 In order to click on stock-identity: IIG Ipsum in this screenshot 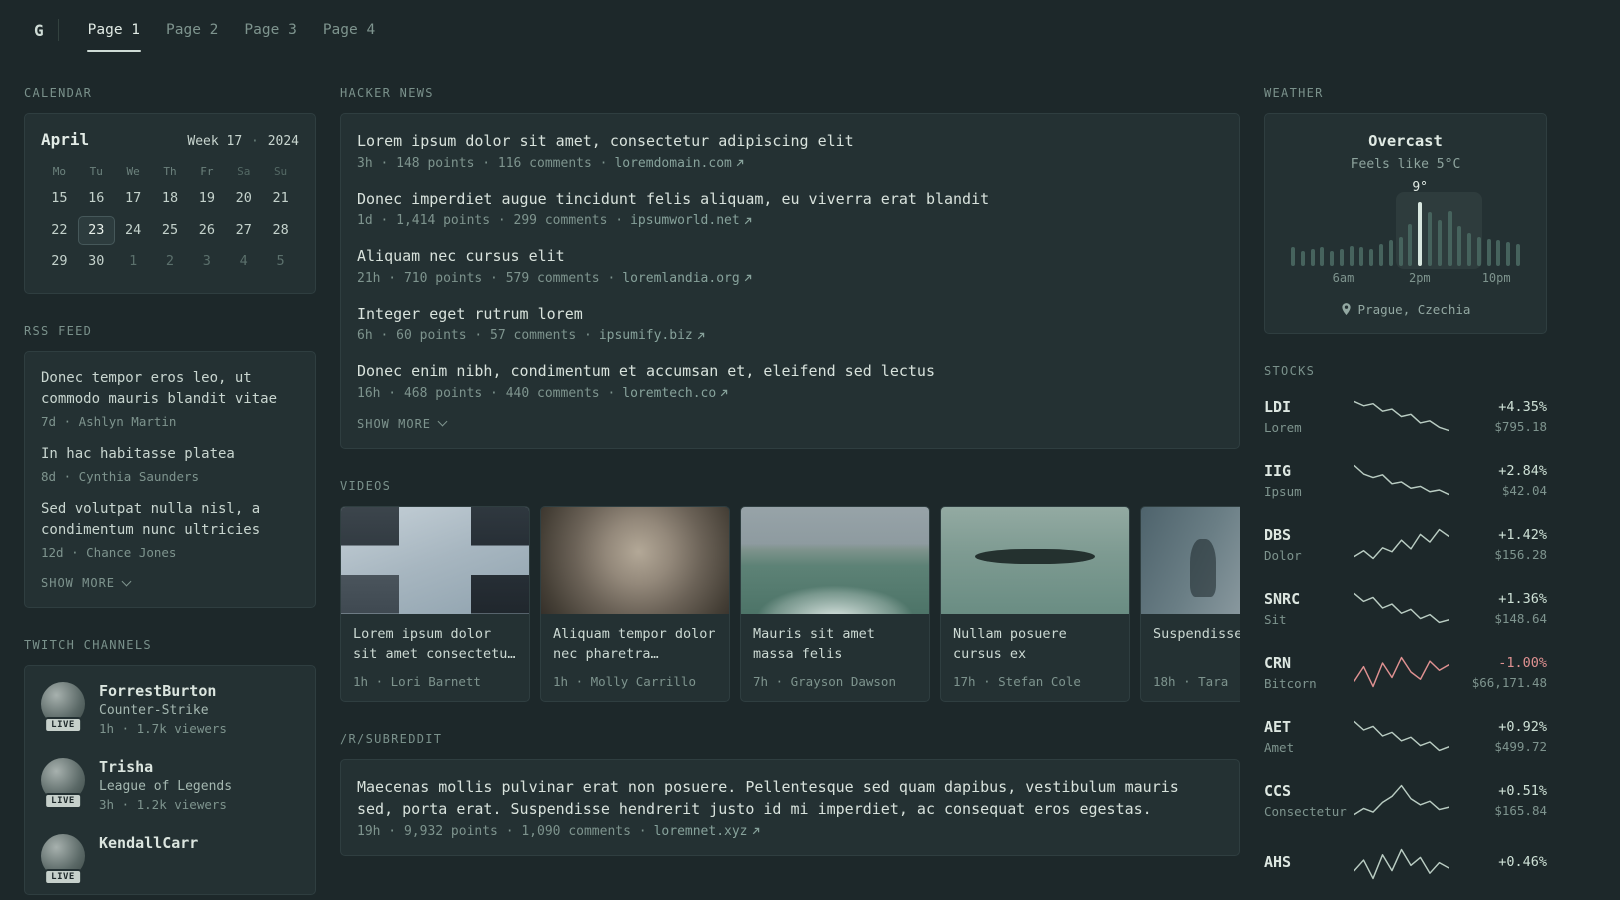, I will do `click(1309, 480)`.